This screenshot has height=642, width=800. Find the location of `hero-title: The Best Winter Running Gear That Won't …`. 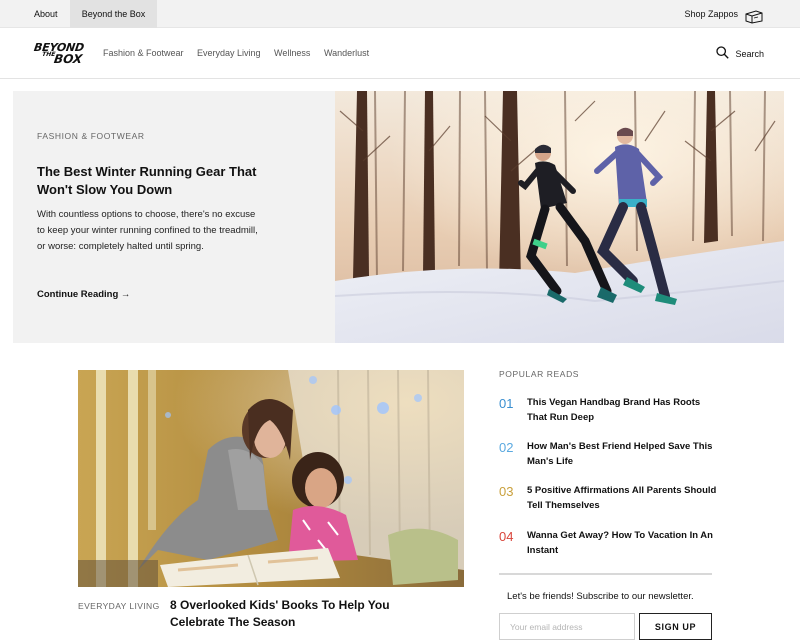

hero-title: The Best Winter Running Gear That Won't … is located at coordinates (155, 181).